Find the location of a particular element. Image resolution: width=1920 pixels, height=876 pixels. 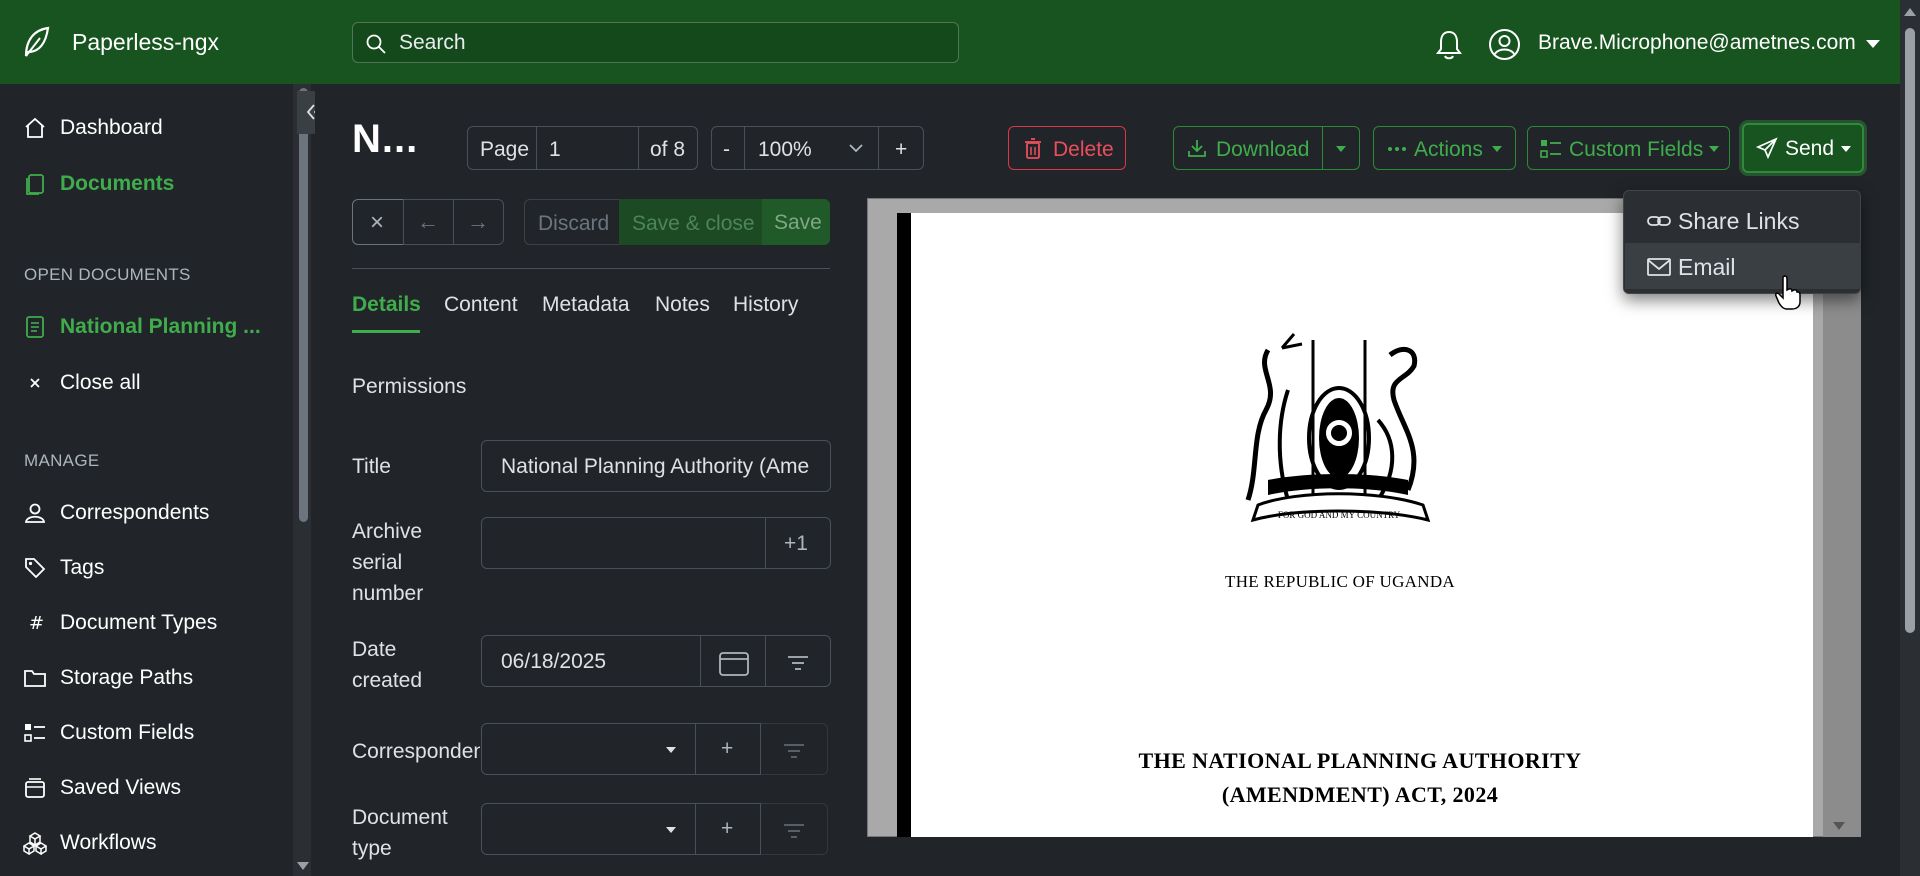

trash-icon is located at coordinates (1033, 148).